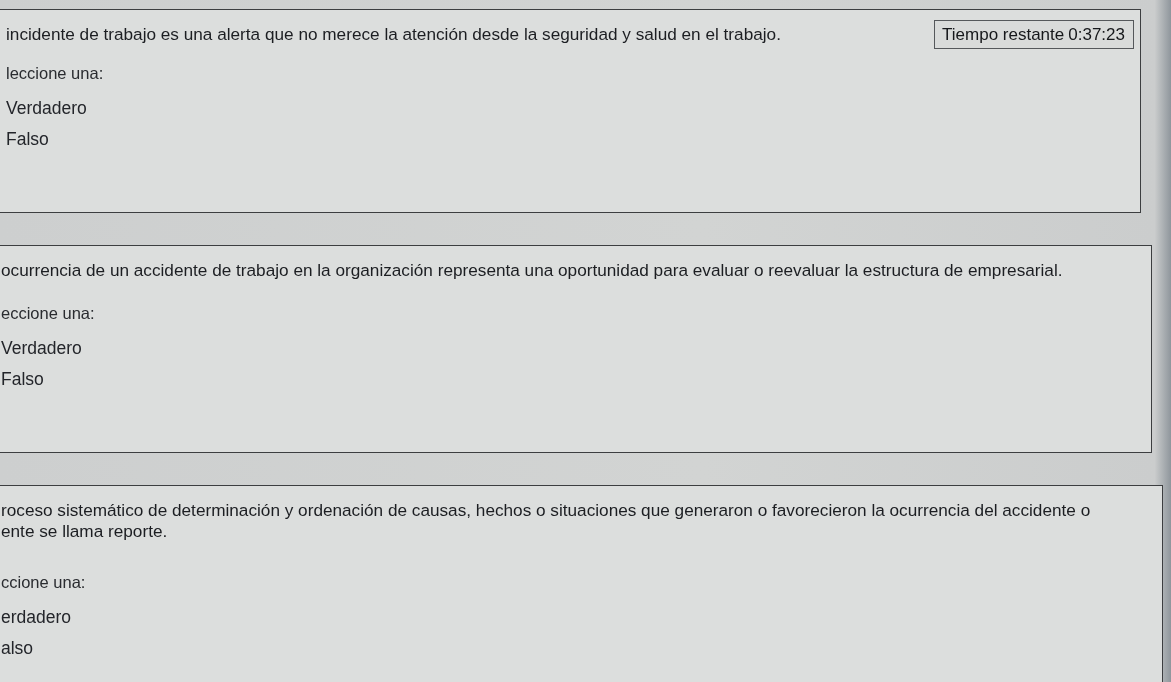  What do you see at coordinates (532, 270) in the screenshot?
I see `question-text: ocurrencia de un accidente de trabajo en la organización representa una oportunidad para evaluar o reevaluar la estructura de empresarial.` at bounding box center [532, 270].